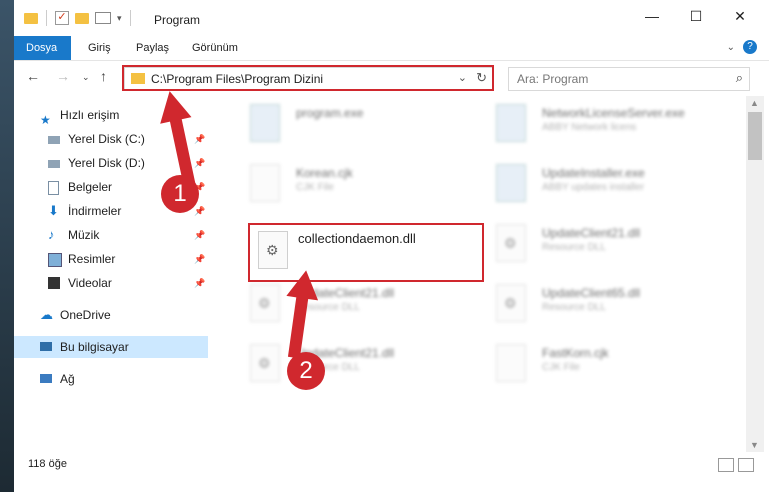  What do you see at coordinates (731, 47) in the screenshot?
I see `expand-ribbon-icon: ⌄` at bounding box center [731, 47].